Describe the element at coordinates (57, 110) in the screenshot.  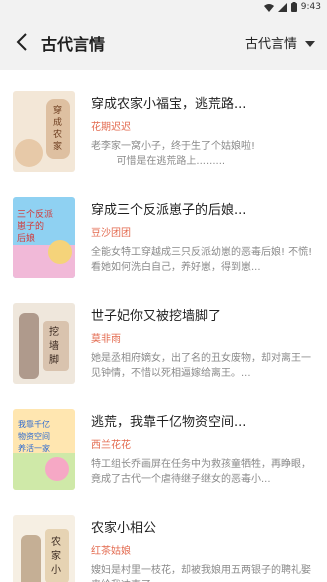
I see `svg-text: 穿` at that location.